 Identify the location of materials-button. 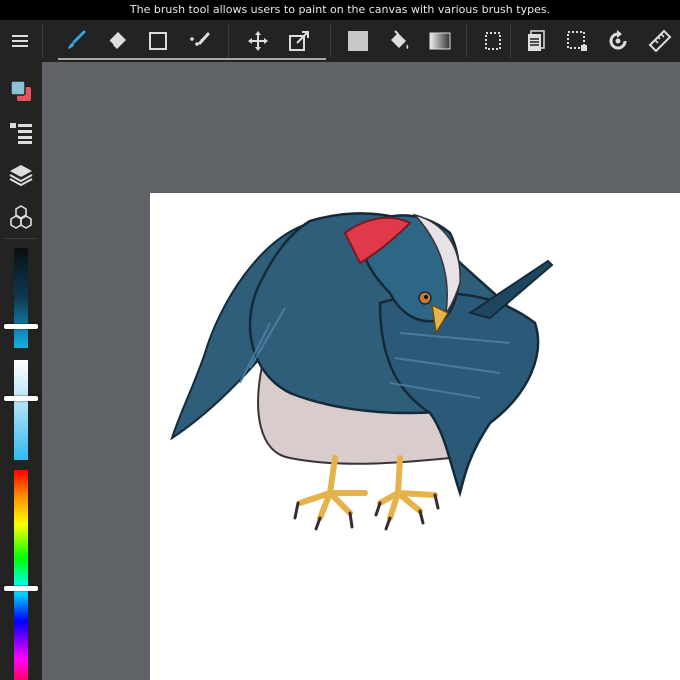
(21, 217).